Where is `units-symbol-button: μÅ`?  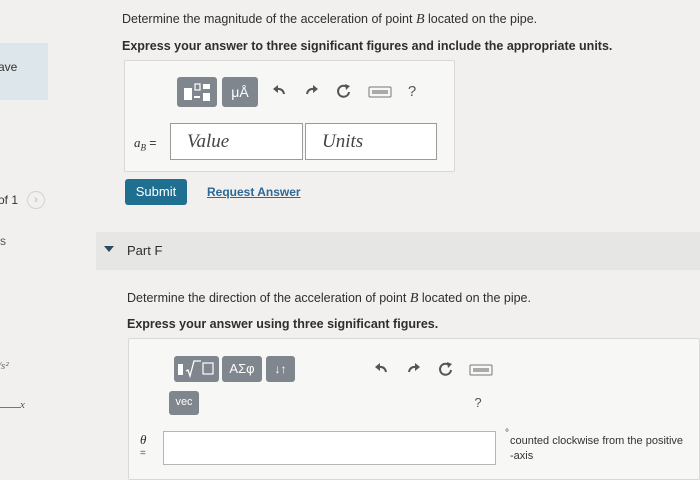 units-symbol-button: μÅ is located at coordinates (240, 92).